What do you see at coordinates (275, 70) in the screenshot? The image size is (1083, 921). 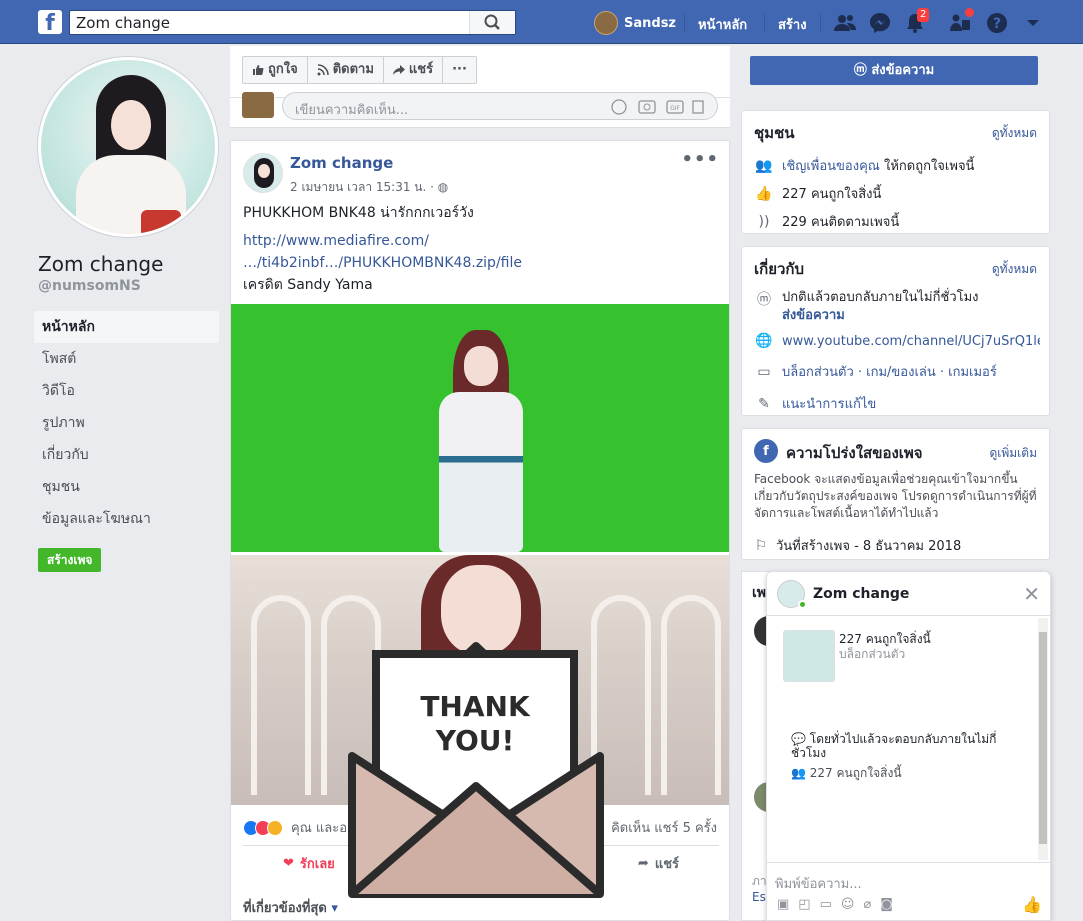 I see `like-page-button: ถูกใจ` at bounding box center [275, 70].